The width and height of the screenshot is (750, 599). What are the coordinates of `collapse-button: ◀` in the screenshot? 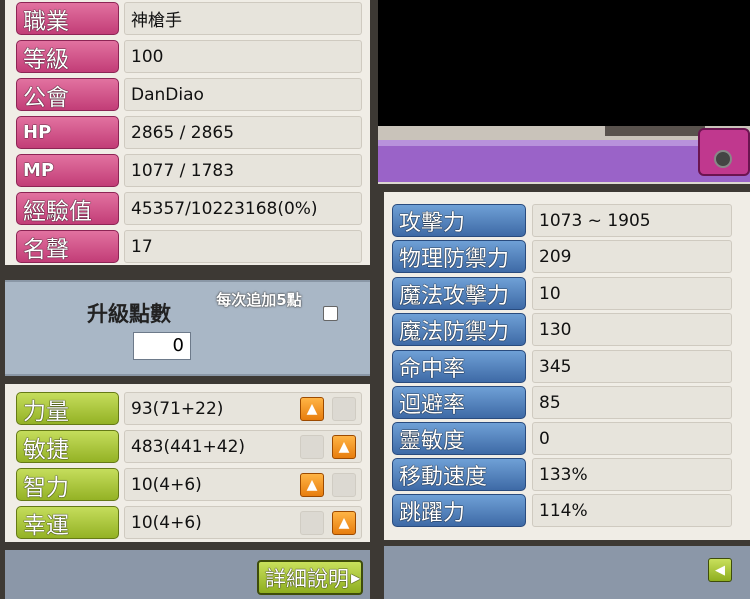 It's located at (720, 570).